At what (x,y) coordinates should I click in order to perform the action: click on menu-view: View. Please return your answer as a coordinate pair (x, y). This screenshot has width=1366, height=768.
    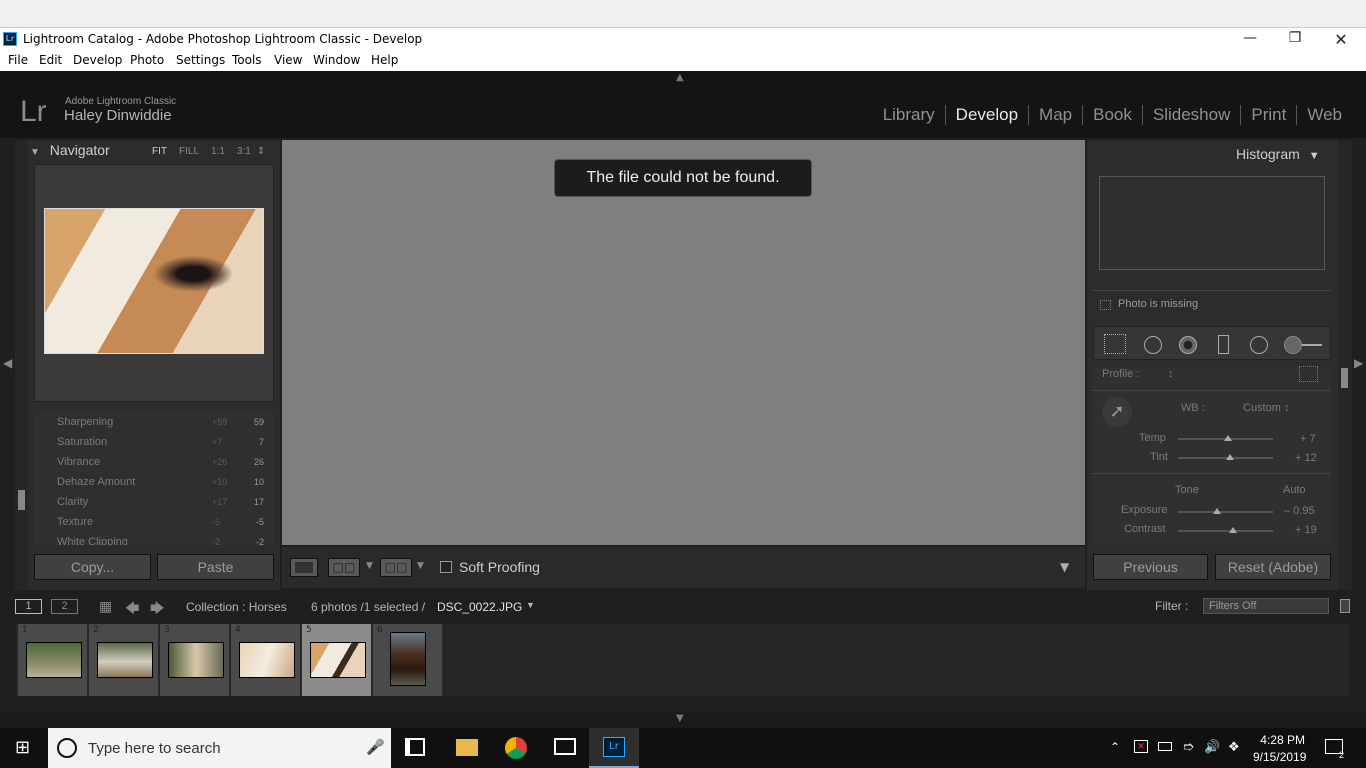
    Looking at the image, I should click on (288, 60).